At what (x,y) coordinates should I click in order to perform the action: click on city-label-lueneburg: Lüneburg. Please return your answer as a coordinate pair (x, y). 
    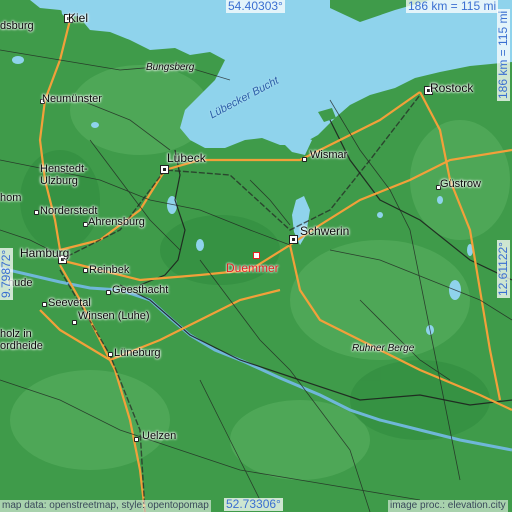
    Looking at the image, I should click on (137, 353).